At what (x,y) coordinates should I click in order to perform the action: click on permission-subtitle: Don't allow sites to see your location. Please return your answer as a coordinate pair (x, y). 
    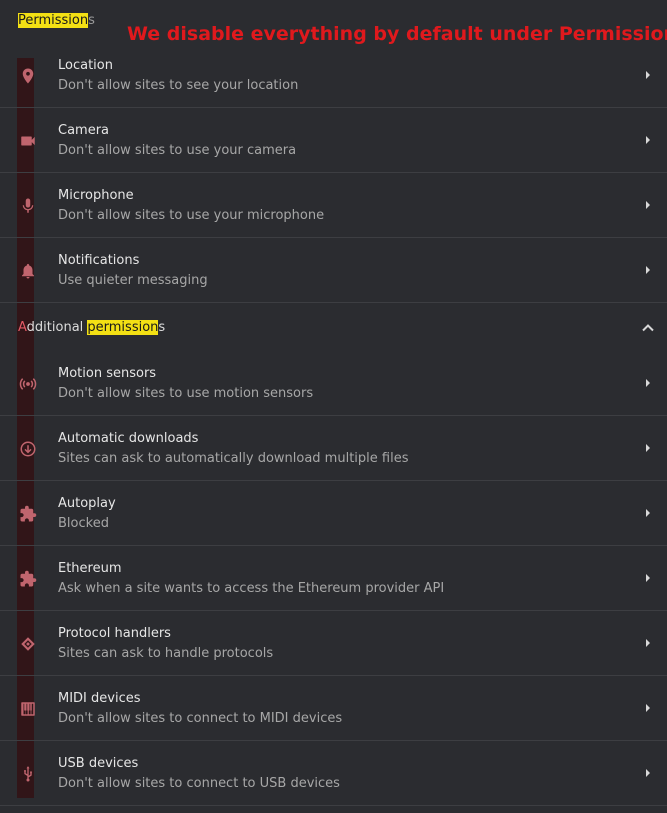
    Looking at the image, I should click on (178, 85).